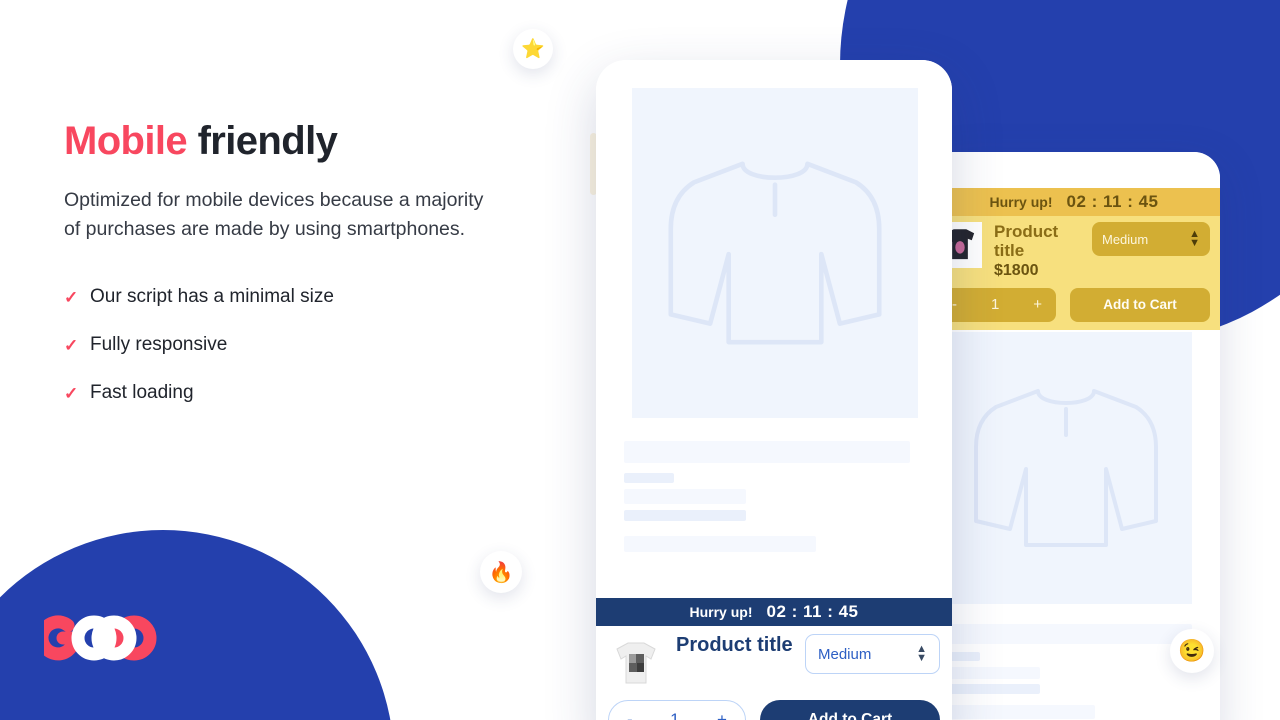 This screenshot has width=1280, height=720. I want to click on list-item-label: Our script has a minimal size, so click(212, 297).